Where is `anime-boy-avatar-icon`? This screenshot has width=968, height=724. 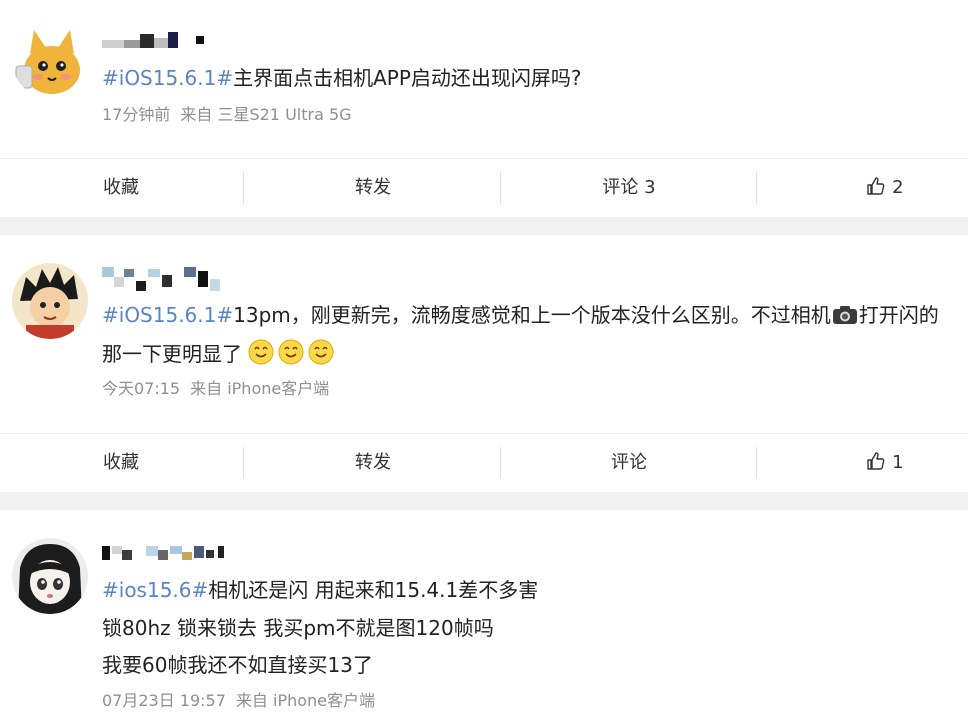 anime-boy-avatar-icon is located at coordinates (50, 301).